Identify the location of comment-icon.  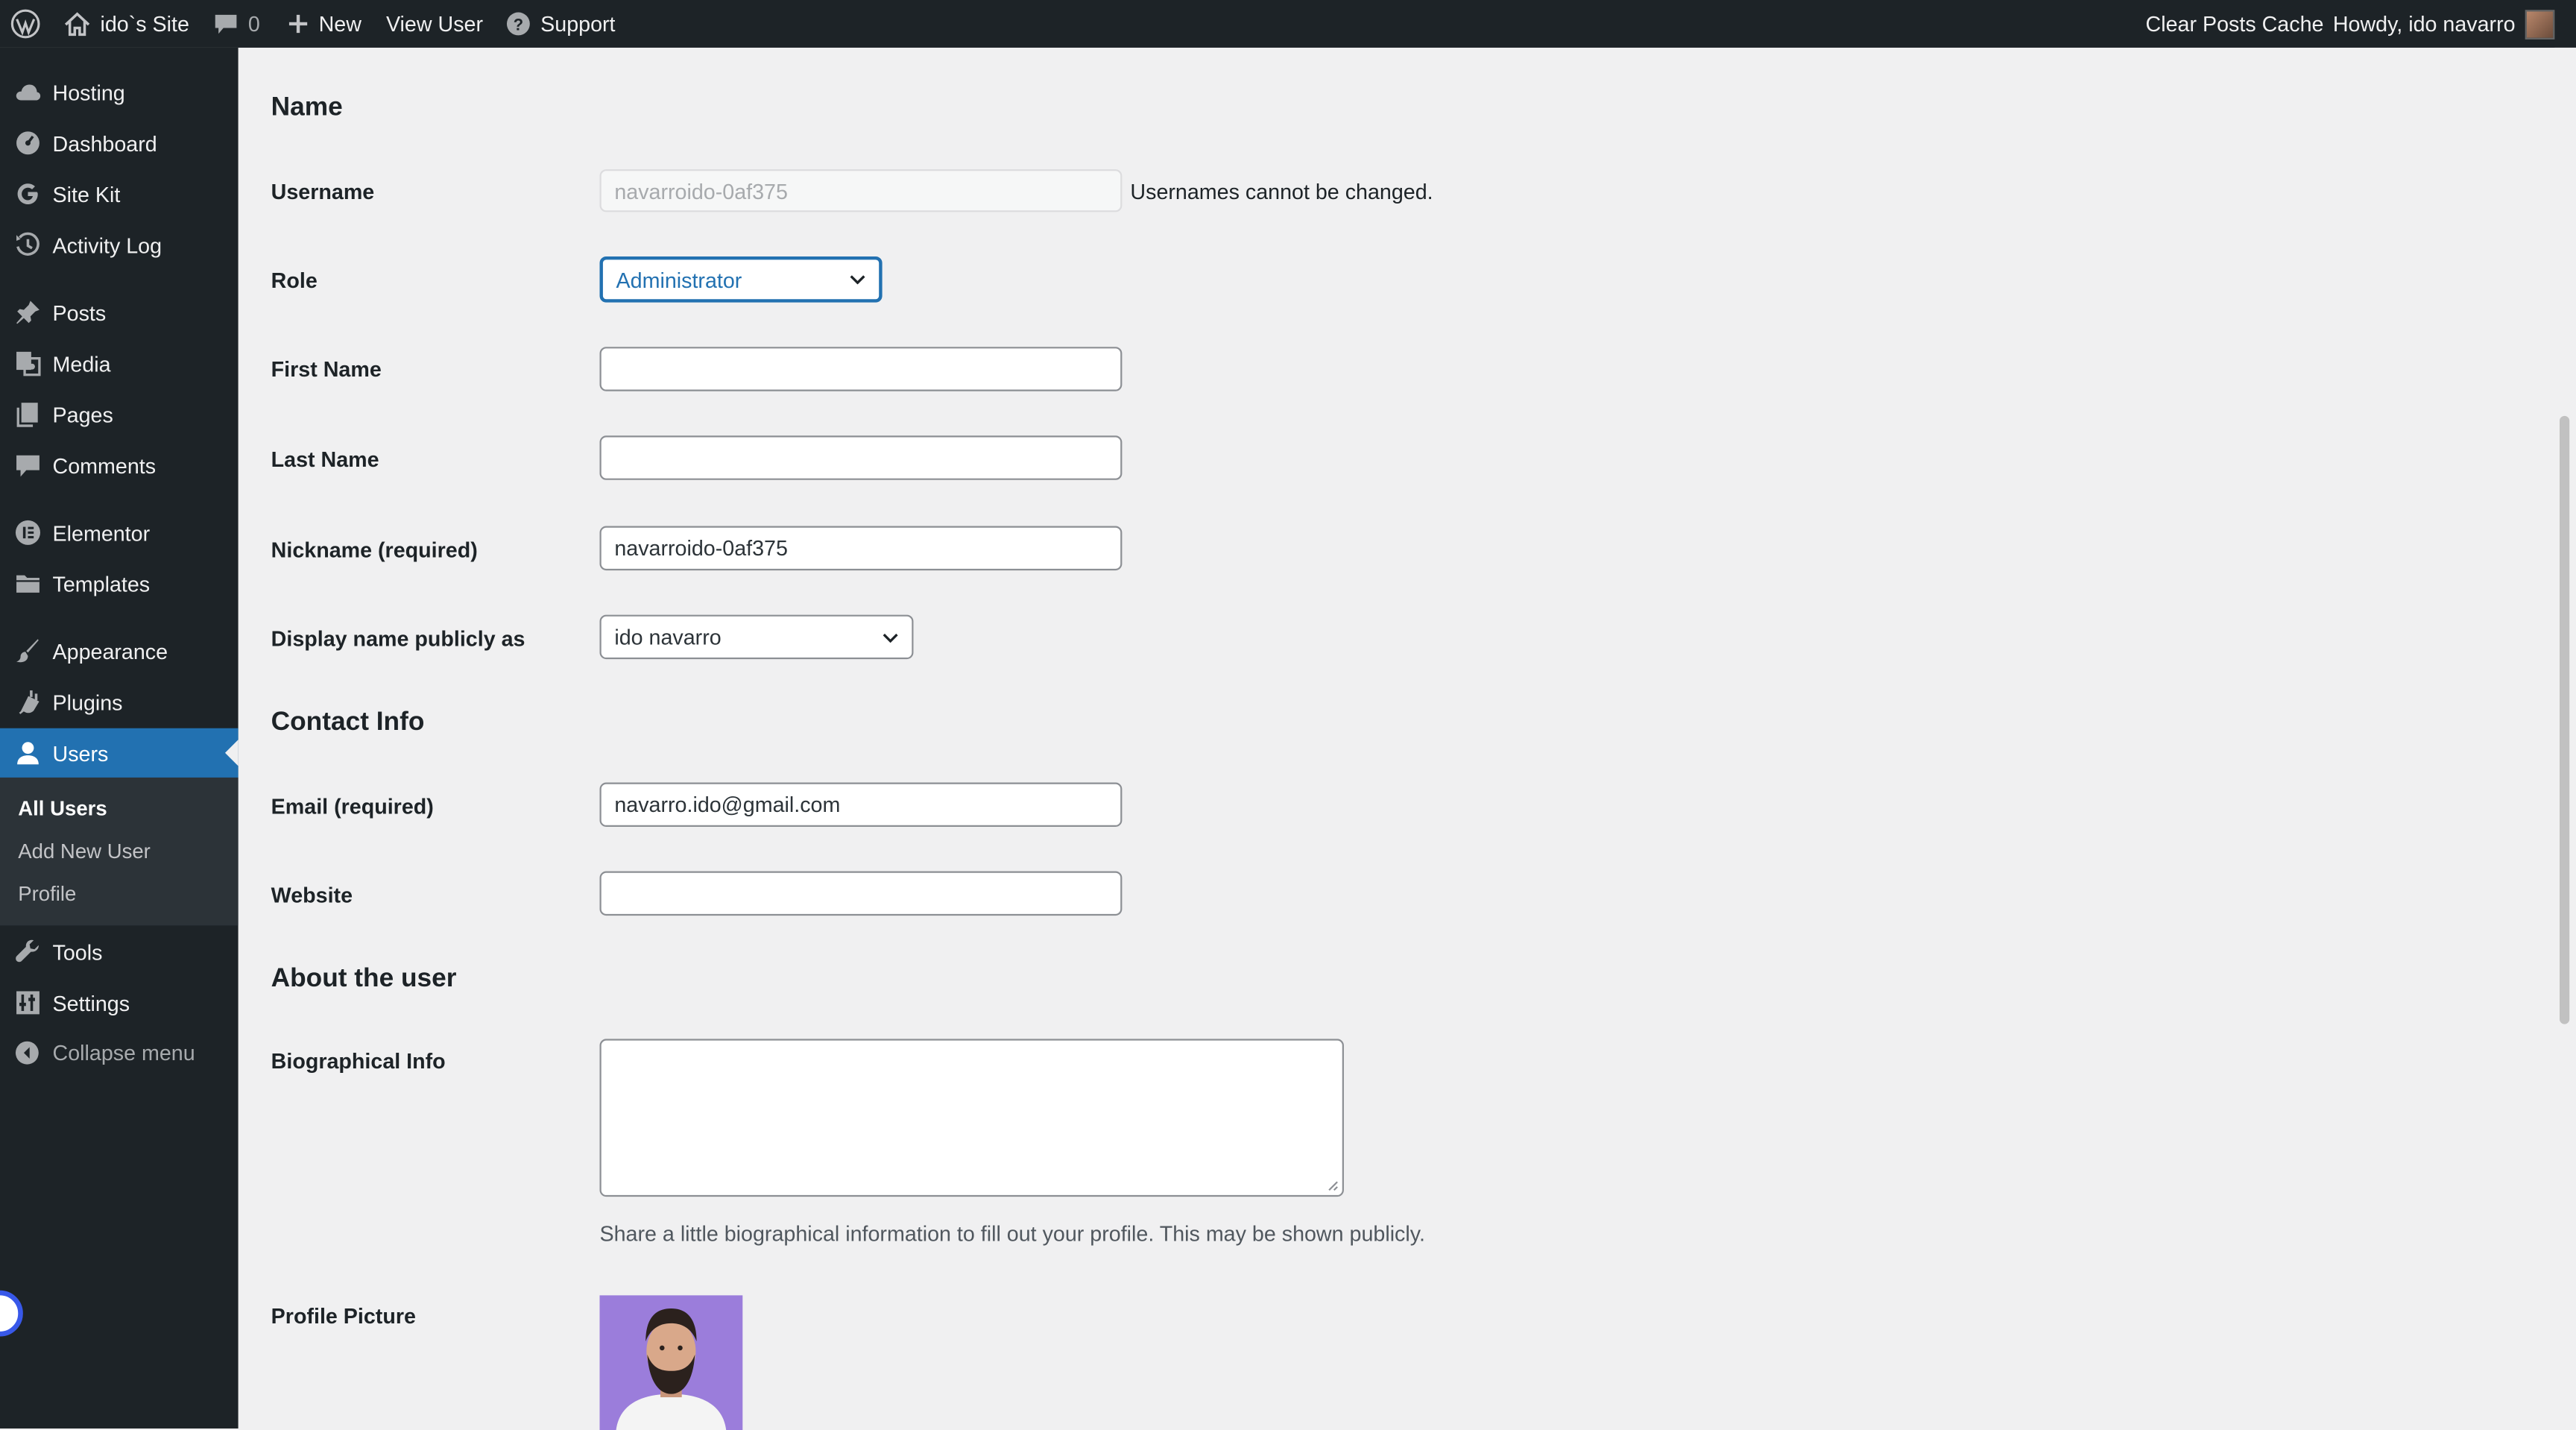
(27, 465).